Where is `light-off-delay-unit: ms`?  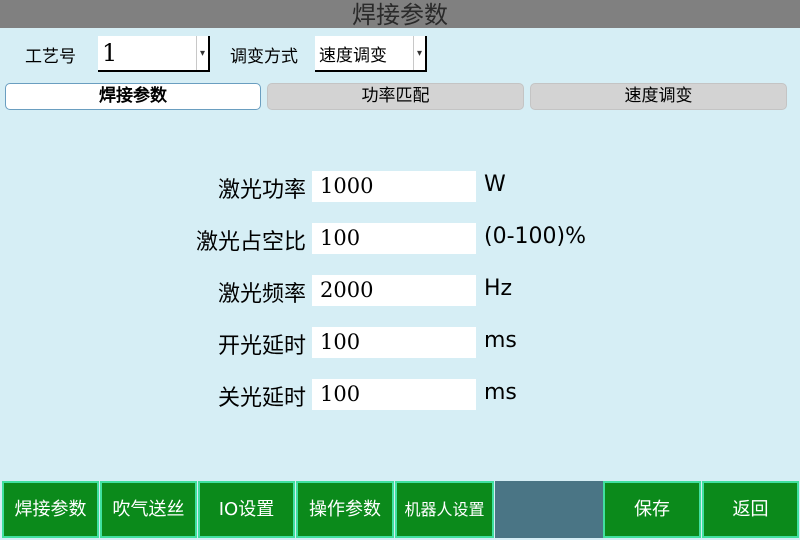 light-off-delay-unit: ms is located at coordinates (500, 392).